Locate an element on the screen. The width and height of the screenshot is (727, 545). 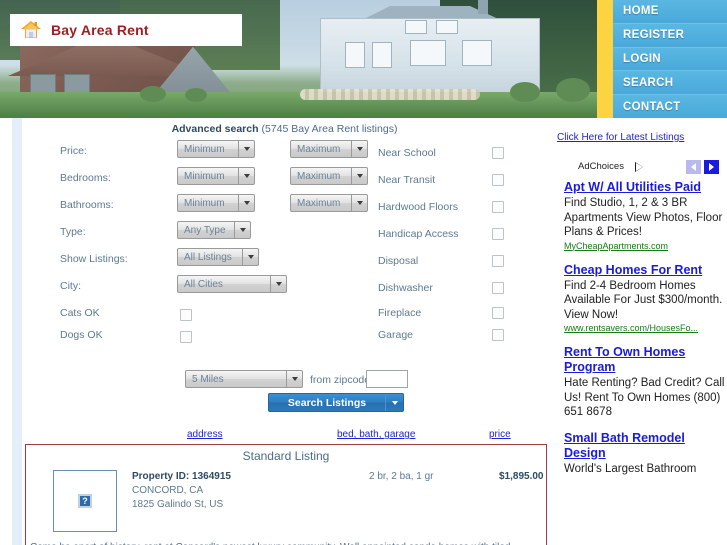
ad-title: Small Bath Remodel Design is located at coordinates (645, 446).